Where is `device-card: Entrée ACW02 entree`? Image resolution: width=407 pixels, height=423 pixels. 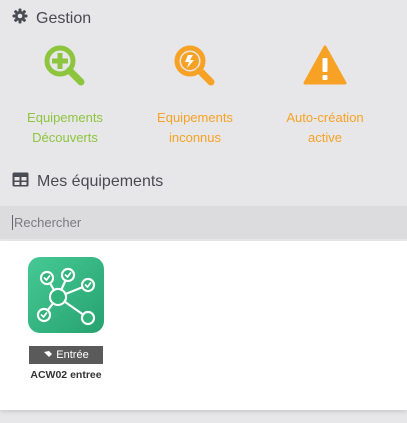 device-card: Entrée ACW02 entree is located at coordinates (66, 319).